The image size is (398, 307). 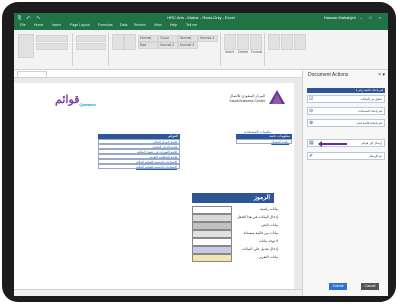 What do you see at coordinates (340, 17) in the screenshot?
I see `user-name: Hassan Mahabjeh` at bounding box center [340, 17].